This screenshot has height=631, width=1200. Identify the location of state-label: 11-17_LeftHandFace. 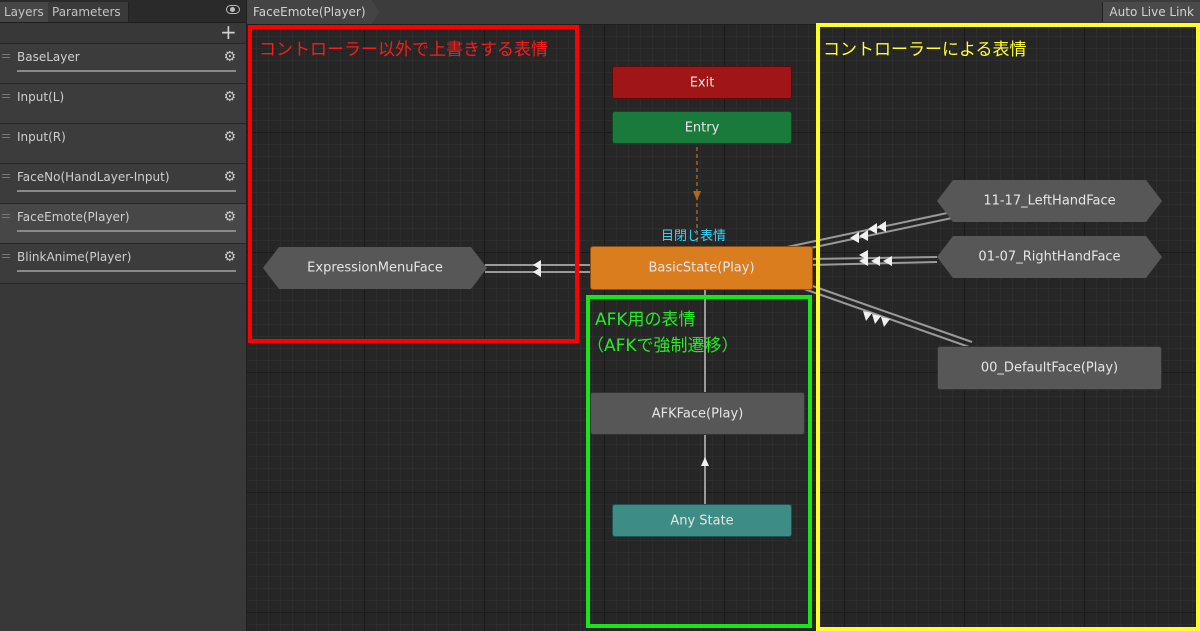
(1049, 201).